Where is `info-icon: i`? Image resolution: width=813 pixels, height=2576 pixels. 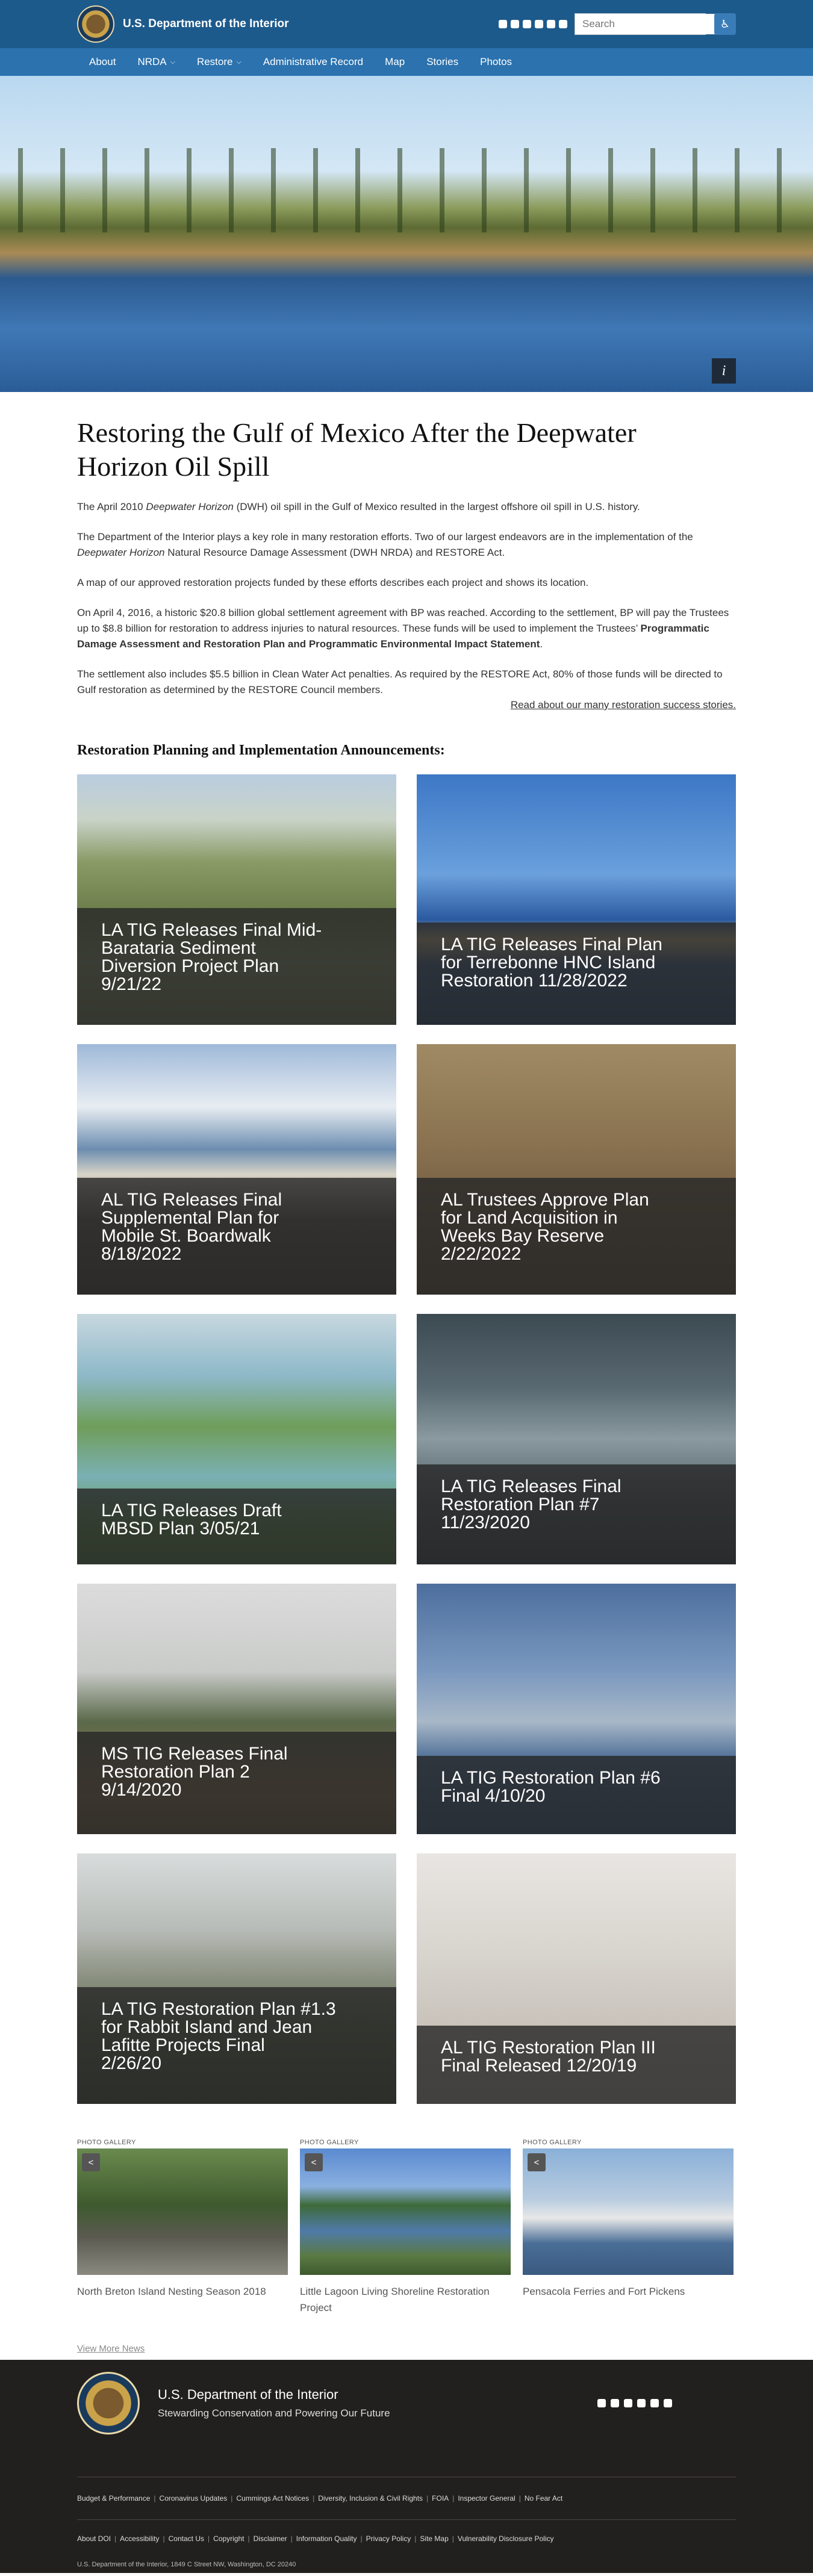 info-icon: i is located at coordinates (724, 371).